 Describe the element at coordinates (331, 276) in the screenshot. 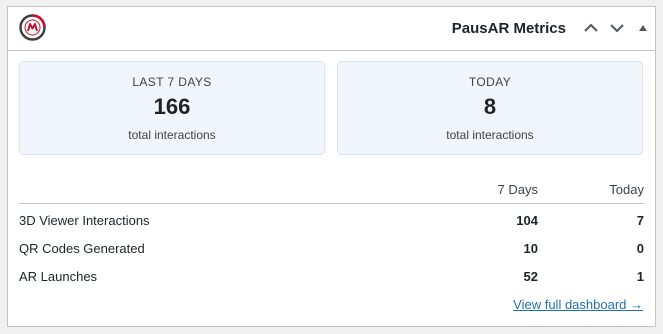

I see `table-row: AR Launches 52 1` at that location.